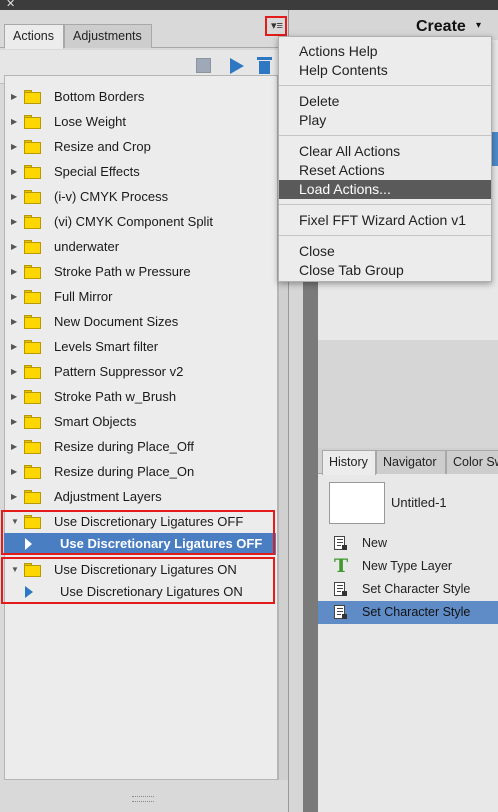  What do you see at coordinates (143, 799) in the screenshot?
I see `resize-grip` at bounding box center [143, 799].